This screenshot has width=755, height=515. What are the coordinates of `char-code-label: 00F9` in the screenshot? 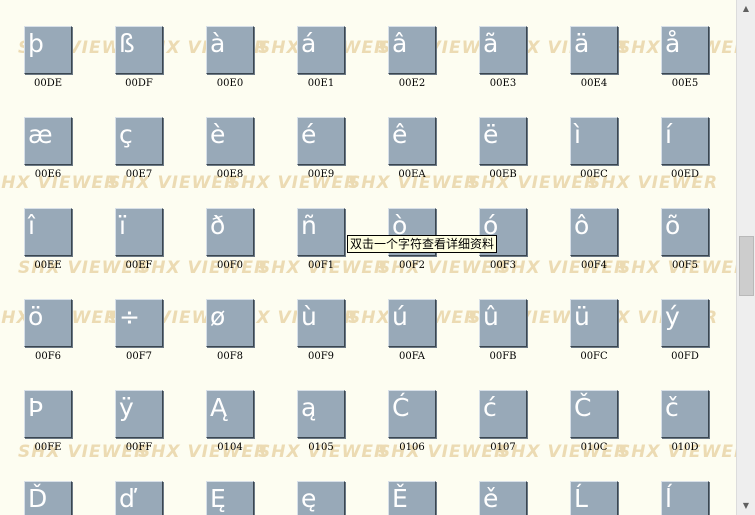 It's located at (321, 356).